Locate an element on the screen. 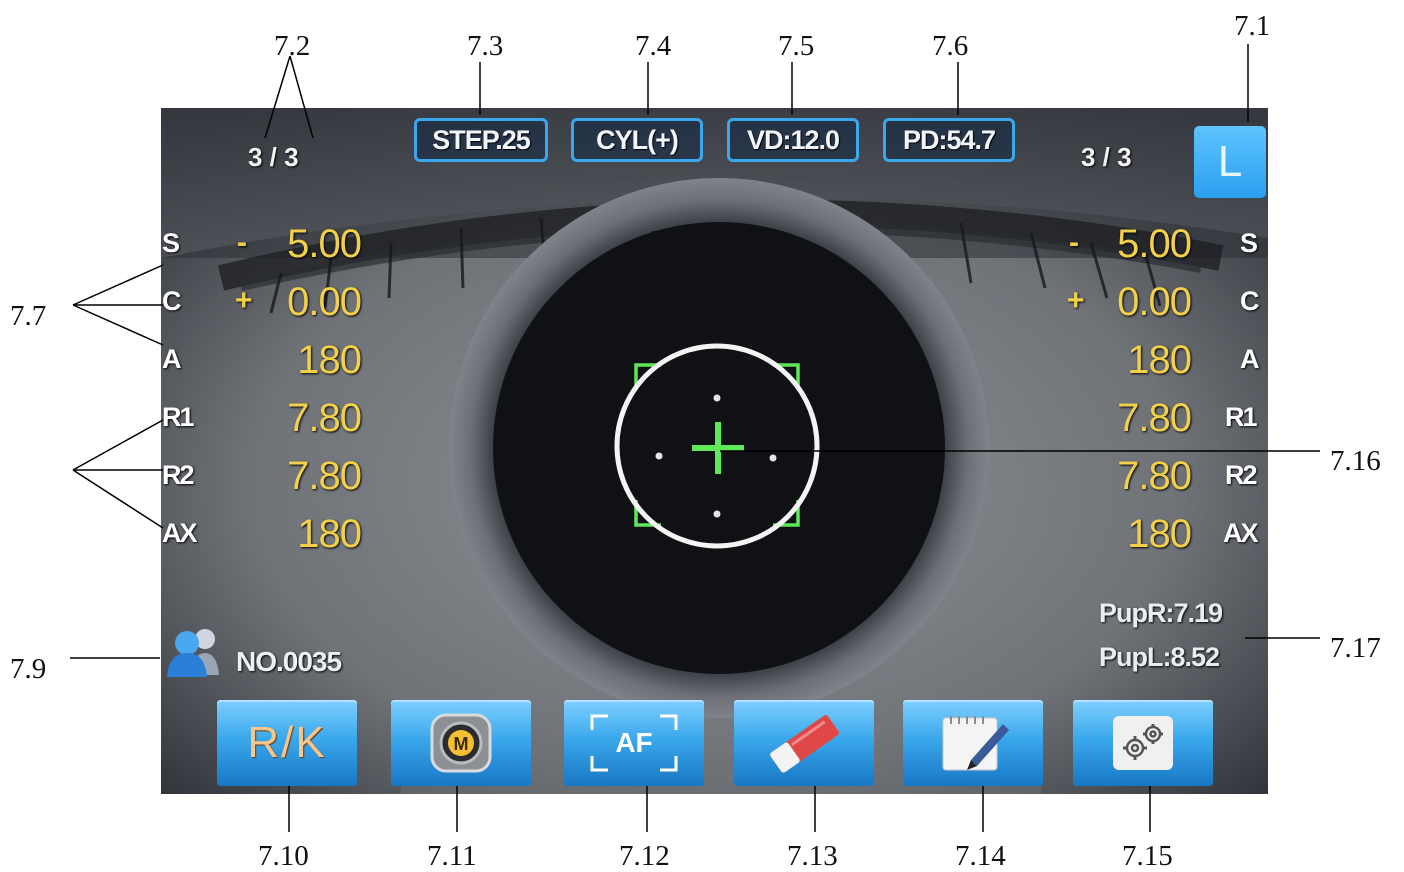  rk-mode-button: R/K is located at coordinates (287, 743).